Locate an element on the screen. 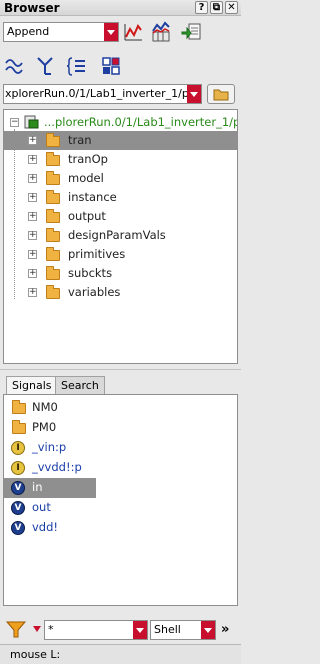 This screenshot has width=320, height=664. tree-item-variables: + variables is located at coordinates (120, 292).